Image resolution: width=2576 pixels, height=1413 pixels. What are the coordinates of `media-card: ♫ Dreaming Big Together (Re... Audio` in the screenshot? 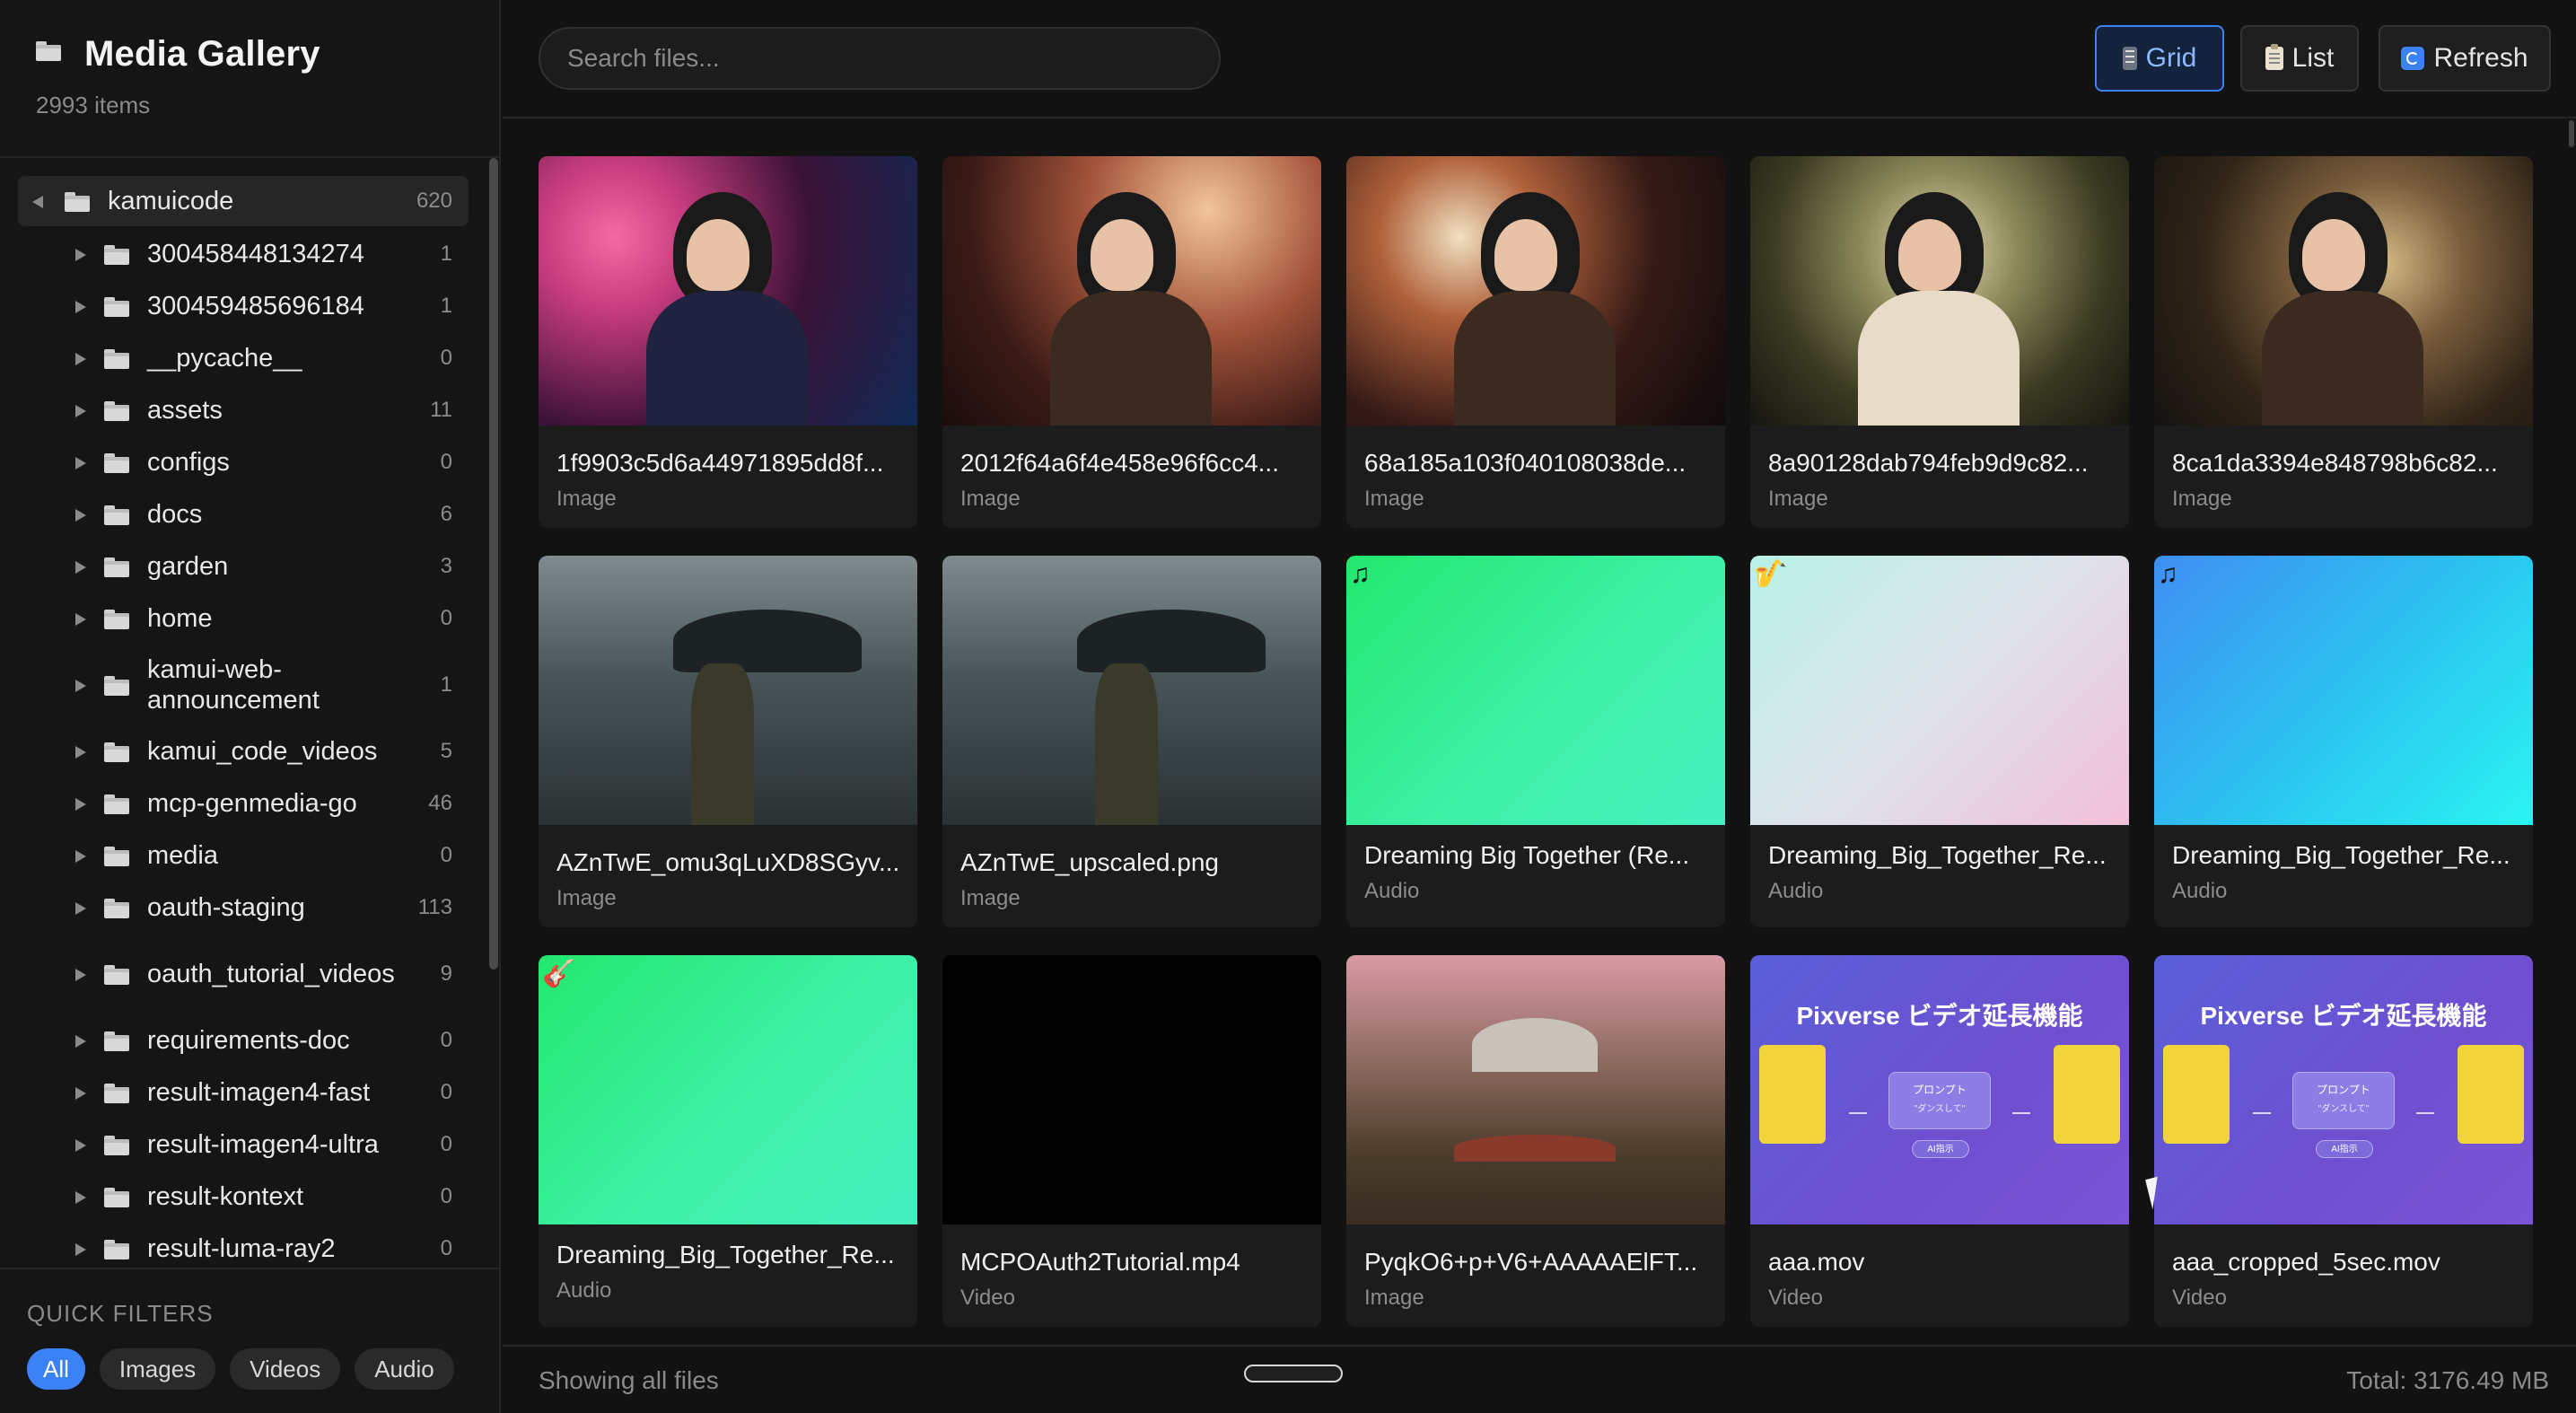 It's located at (1535, 741).